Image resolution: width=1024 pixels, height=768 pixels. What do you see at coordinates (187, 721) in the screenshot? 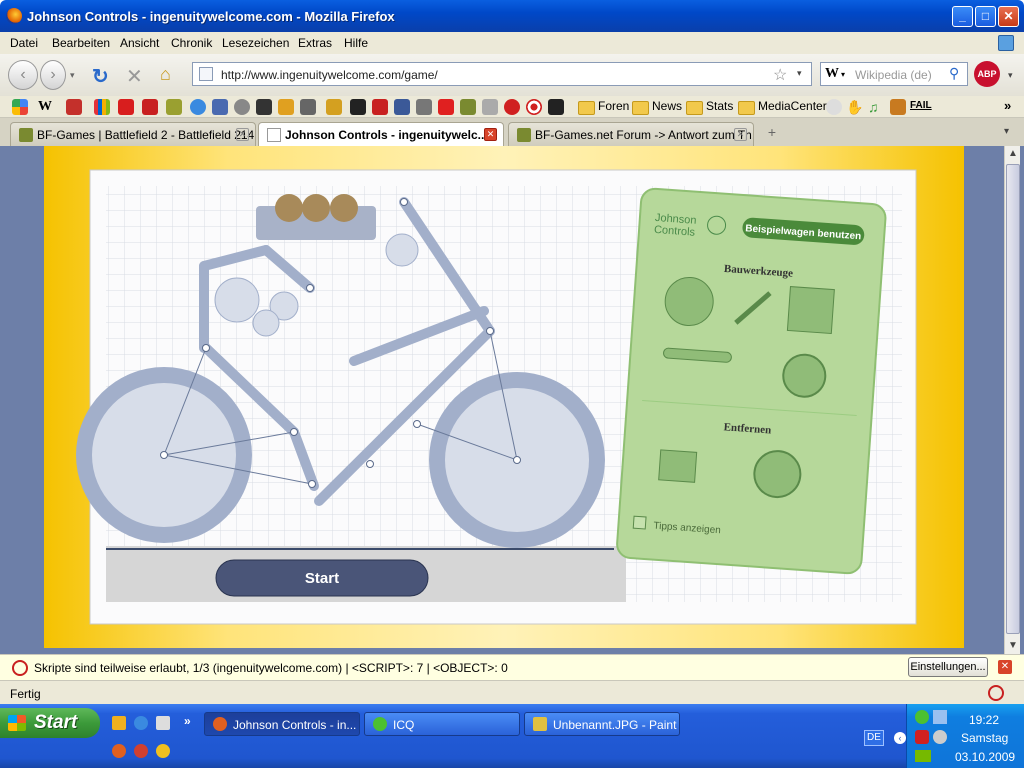
I see `quicklaunch-more-icon: »` at bounding box center [187, 721].